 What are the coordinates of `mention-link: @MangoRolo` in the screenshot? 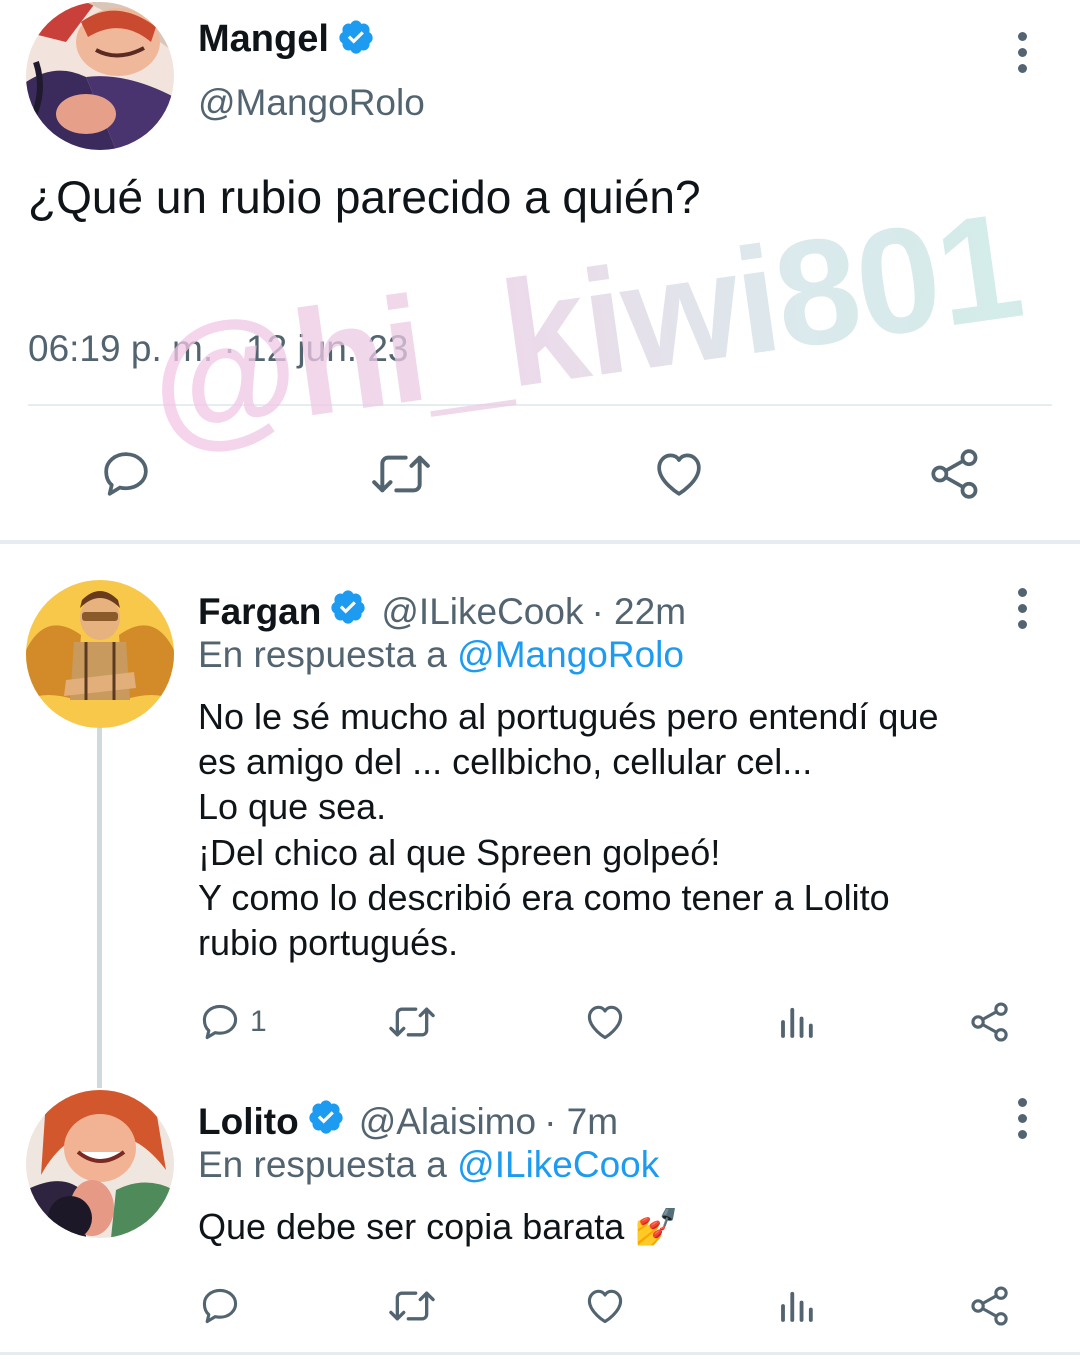 It's located at (570, 654).